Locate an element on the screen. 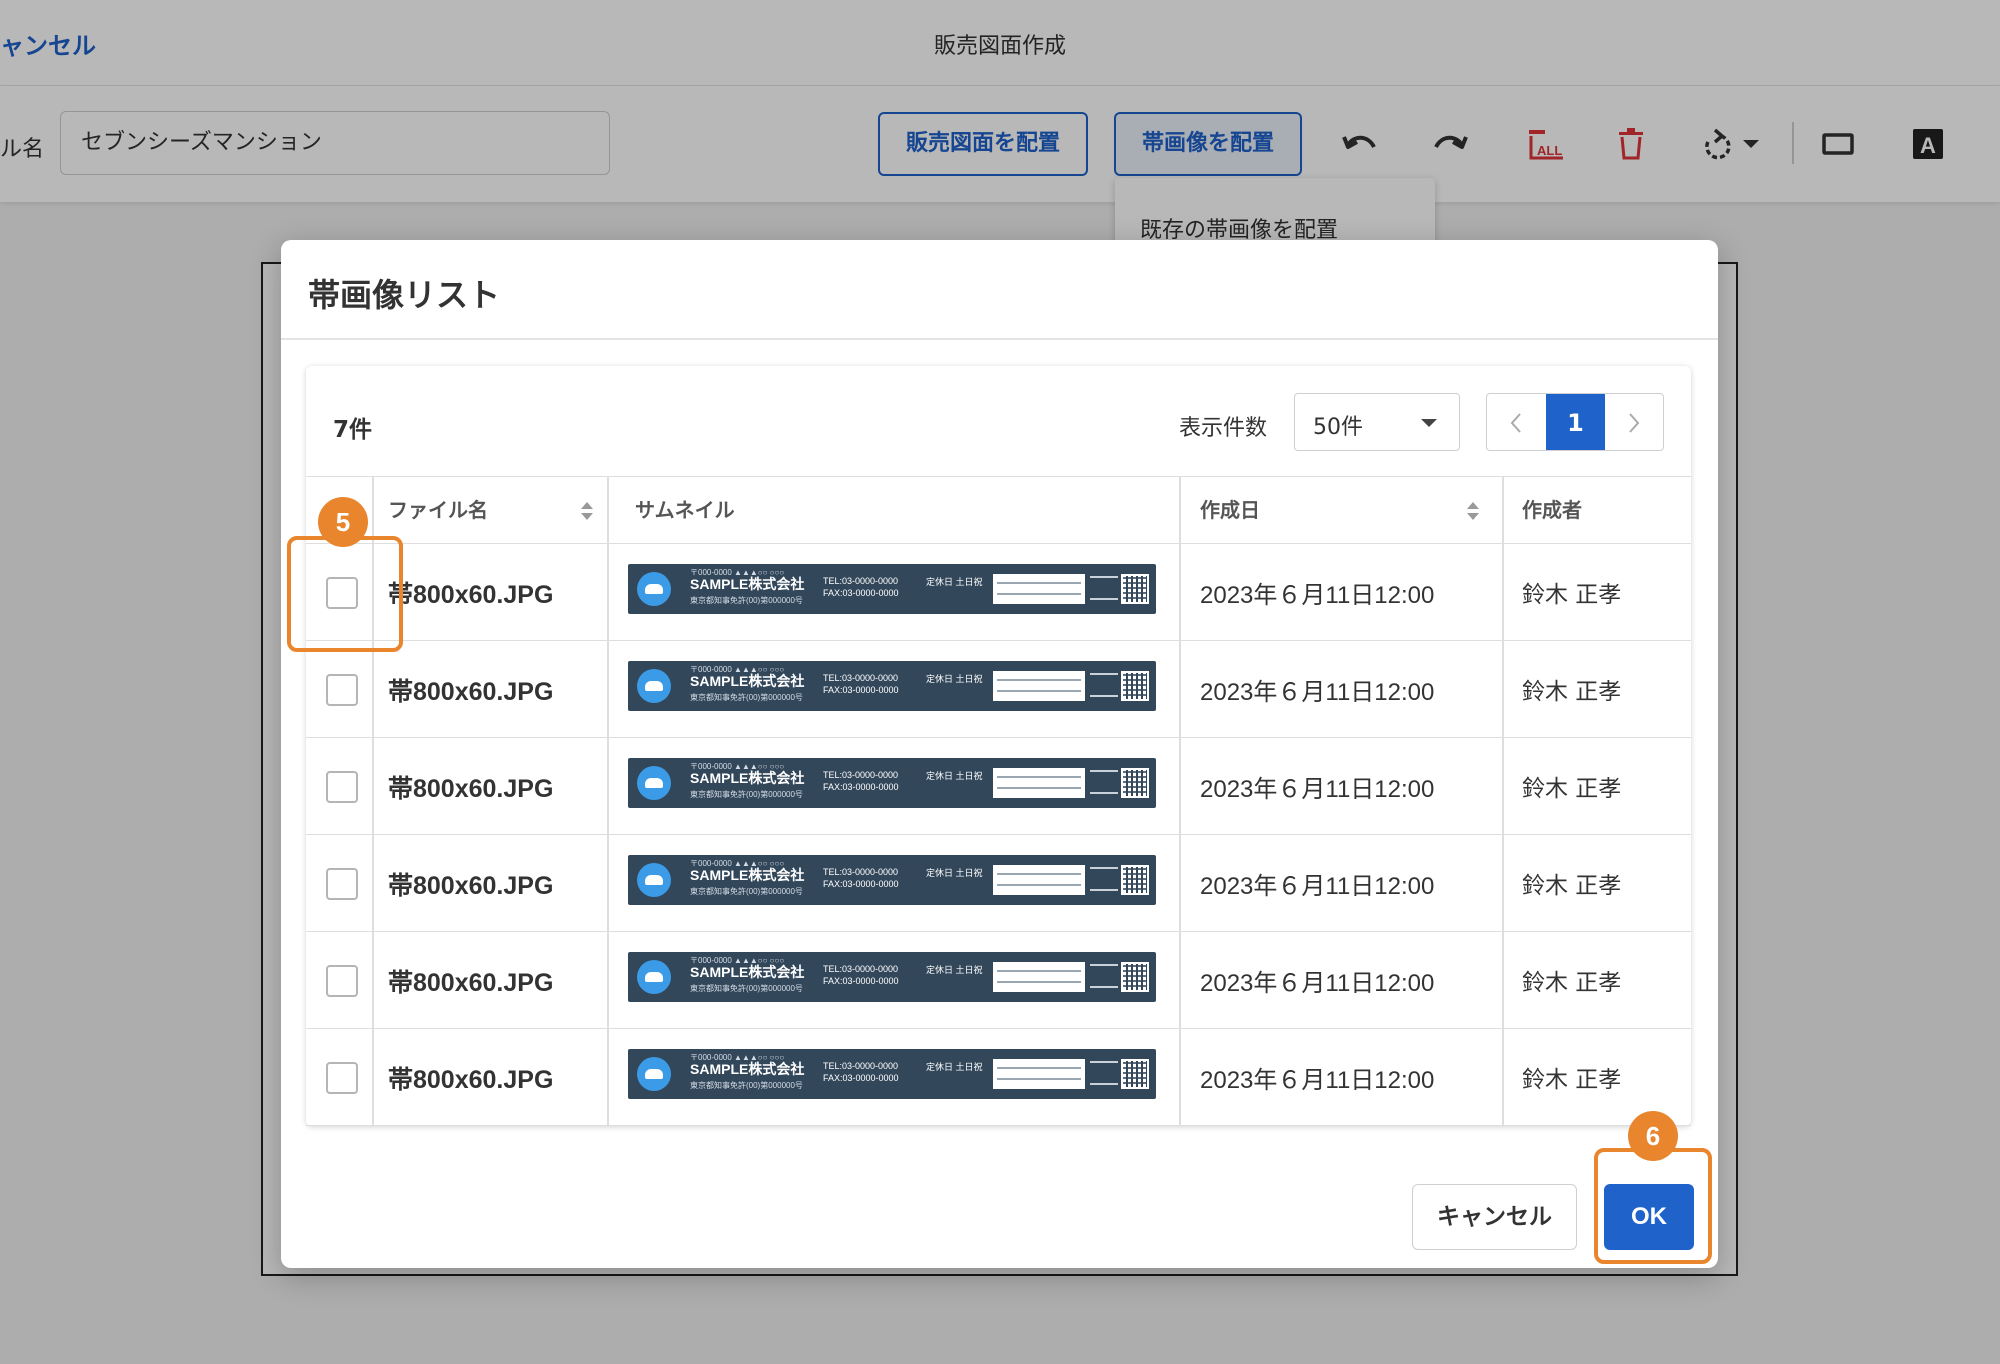  column-header-author: 作成者 is located at coordinates (1552, 510).